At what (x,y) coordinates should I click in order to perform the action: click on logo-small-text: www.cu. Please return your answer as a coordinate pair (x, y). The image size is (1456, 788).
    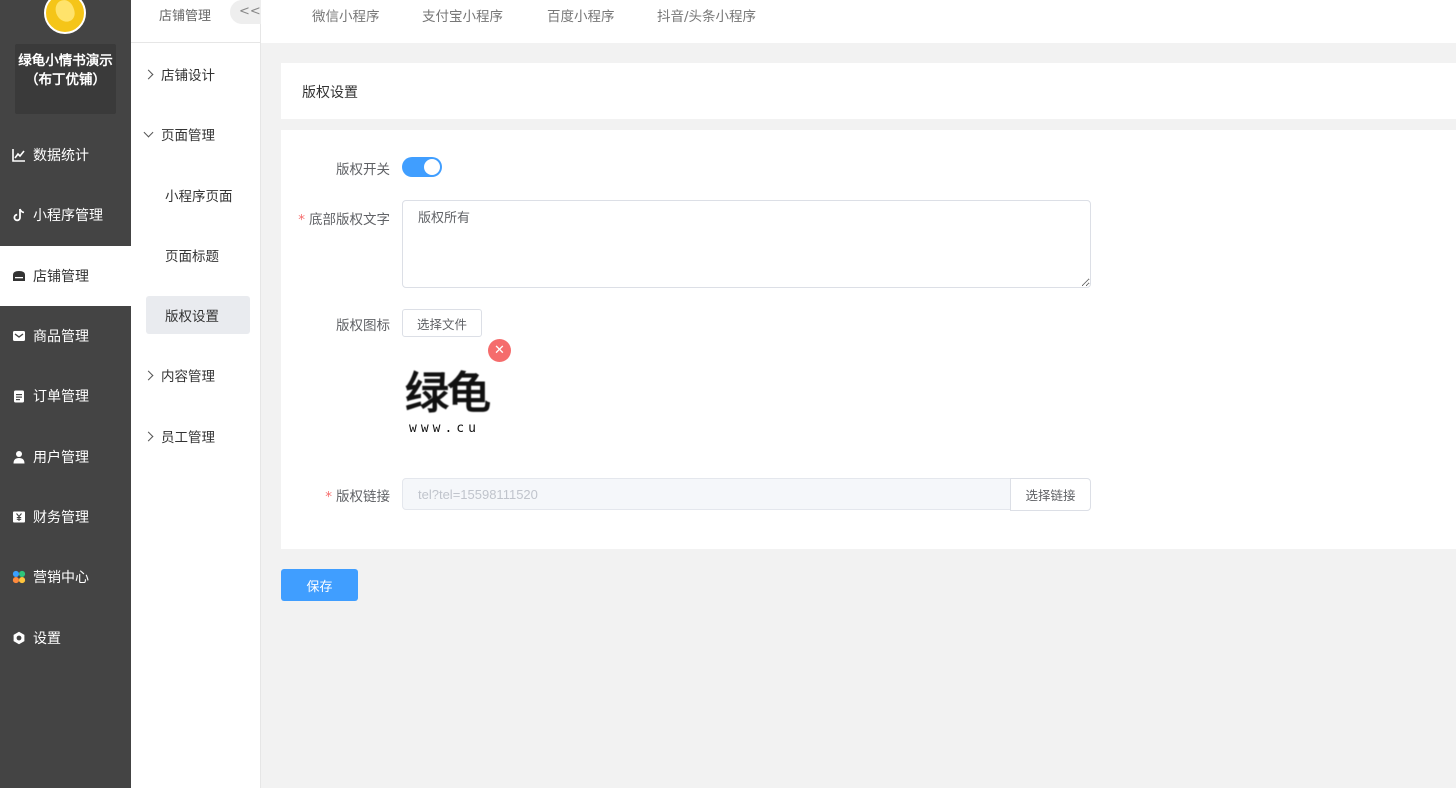
    Looking at the image, I should click on (444, 428).